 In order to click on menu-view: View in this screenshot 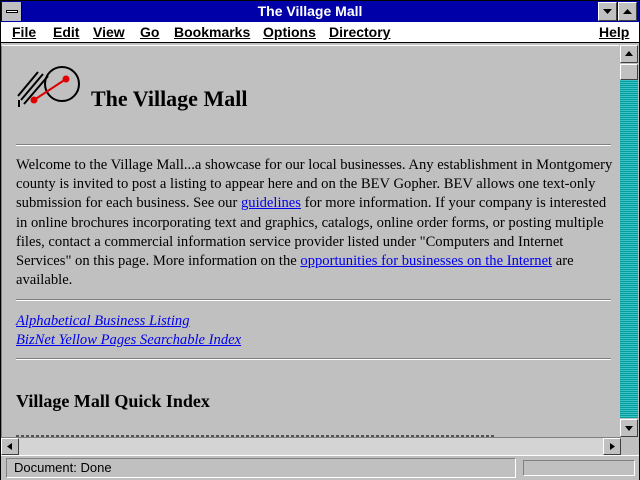, I will do `click(109, 32)`.